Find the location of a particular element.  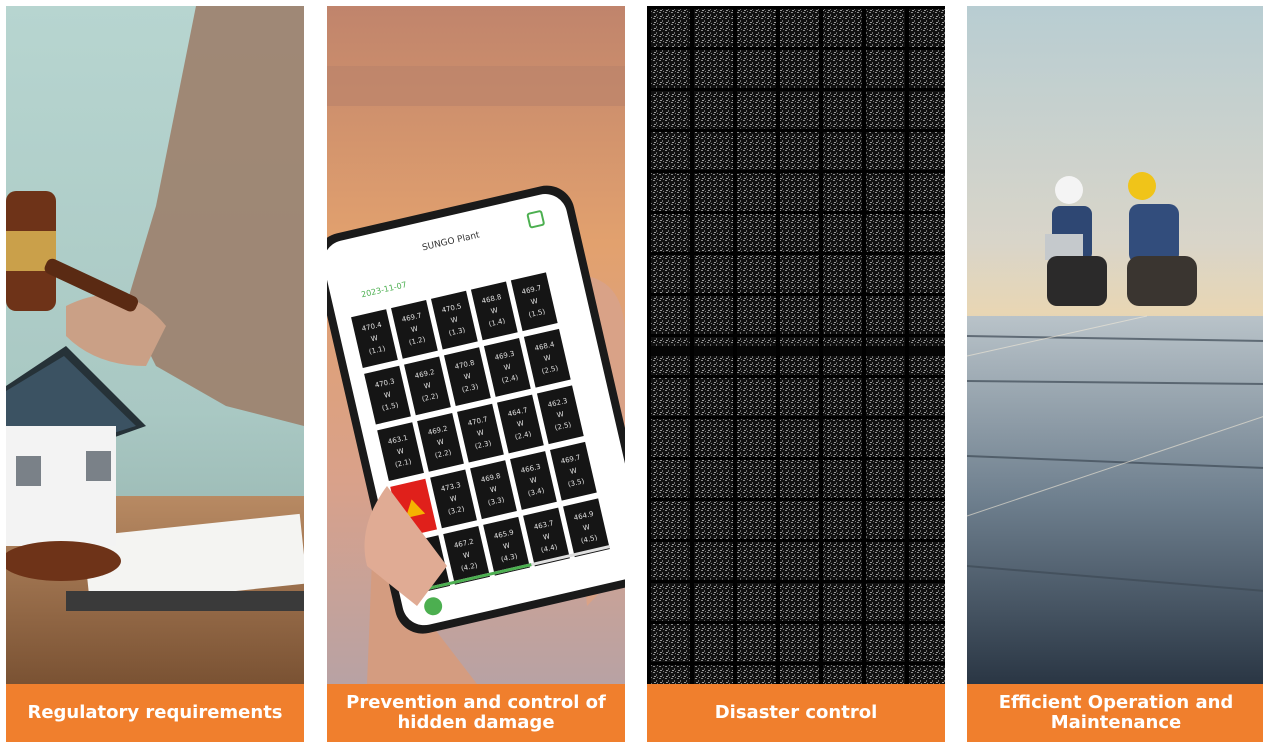

card-caption: Regulatory requirements is located at coordinates (155, 713).